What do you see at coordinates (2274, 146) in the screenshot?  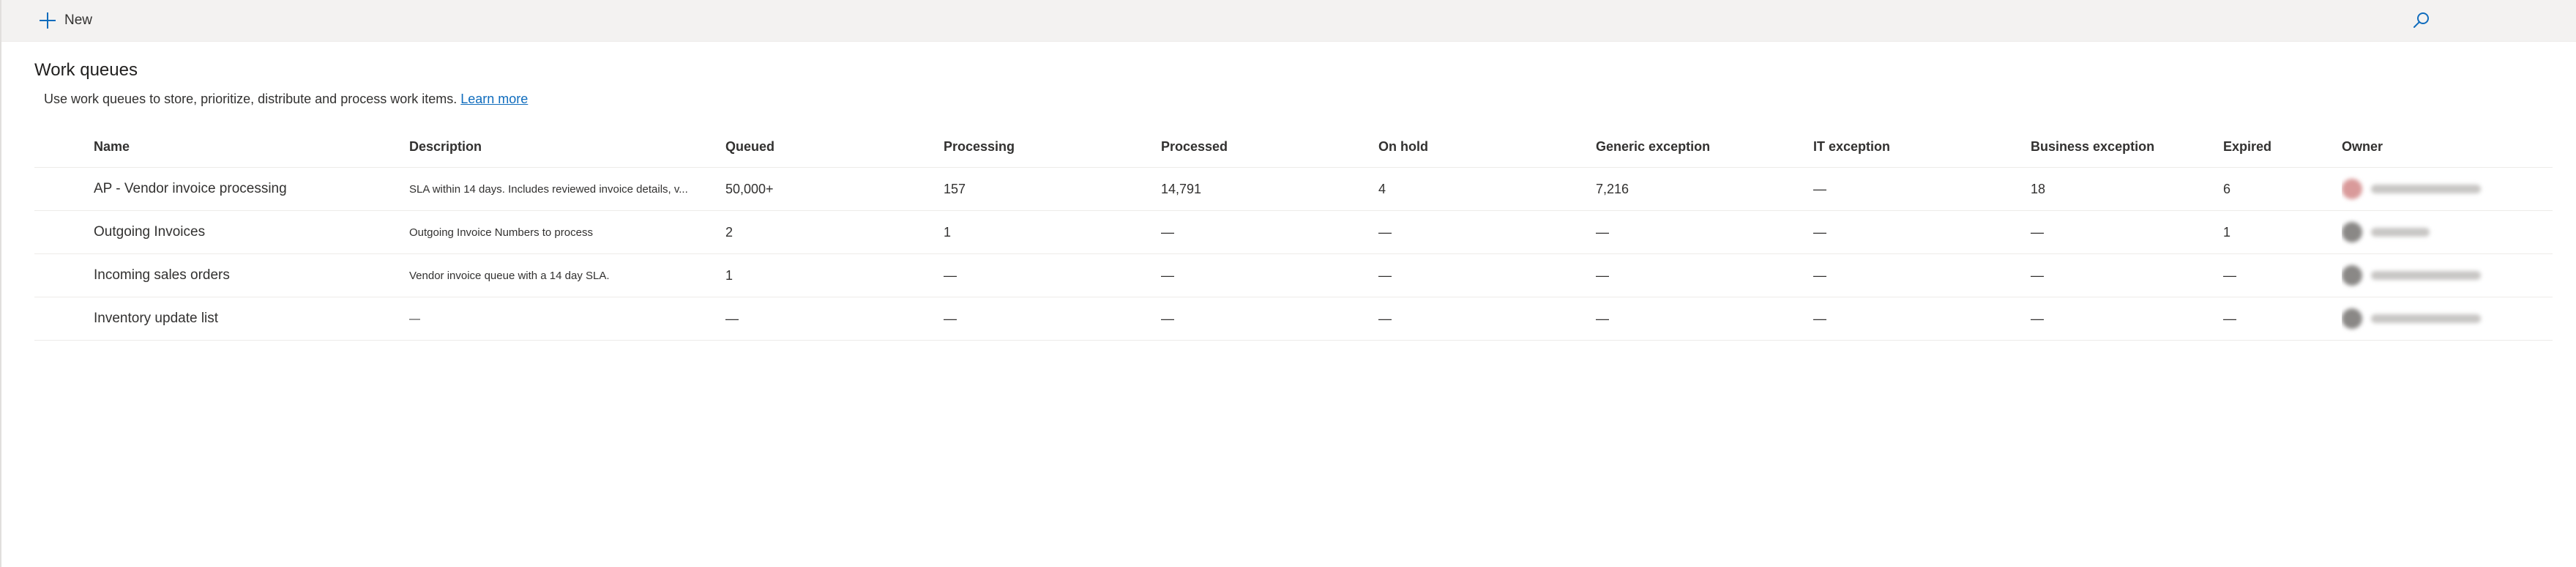 I see `column-header-expired: Expired` at bounding box center [2274, 146].